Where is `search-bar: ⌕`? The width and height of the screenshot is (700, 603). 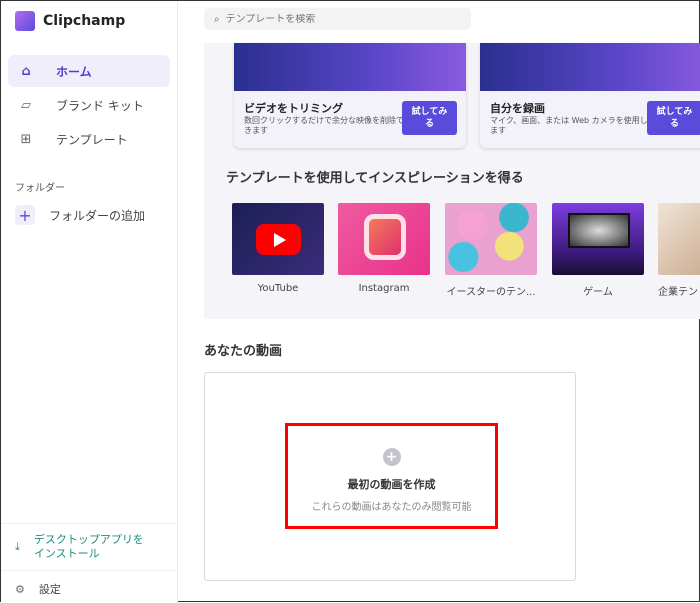 search-bar: ⌕ is located at coordinates (337, 19).